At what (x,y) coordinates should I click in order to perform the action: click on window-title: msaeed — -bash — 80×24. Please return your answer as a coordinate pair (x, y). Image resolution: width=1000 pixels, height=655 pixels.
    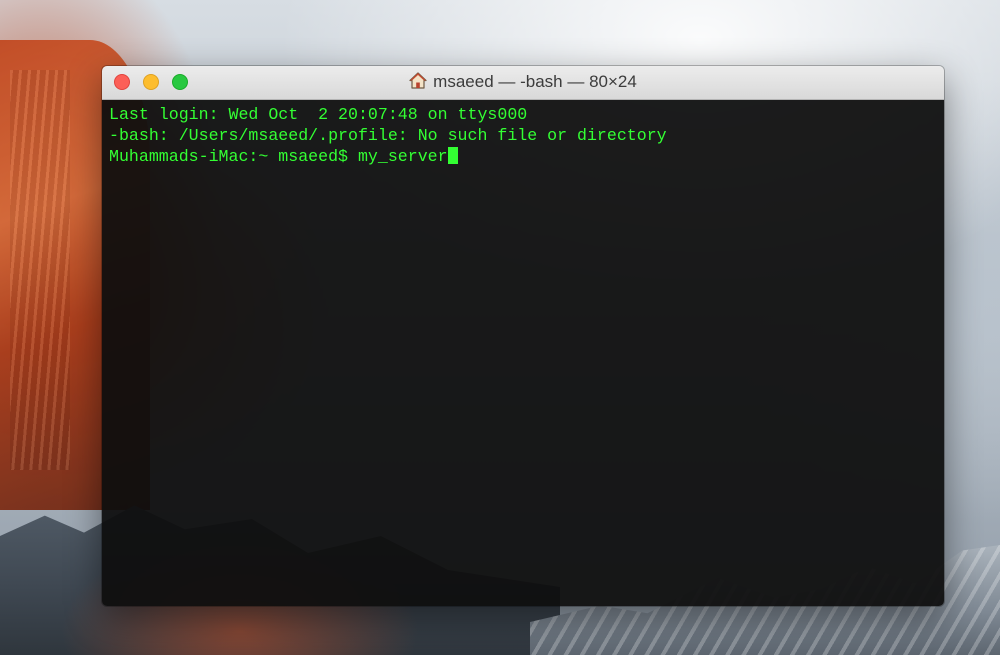
    Looking at the image, I should click on (523, 83).